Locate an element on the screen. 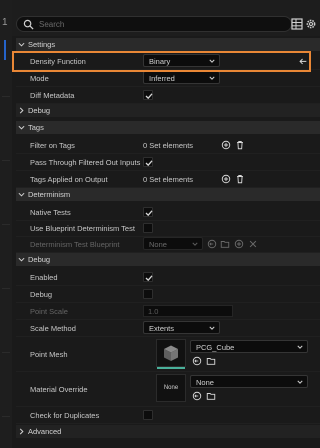 This screenshot has height=448, width=320. section-determinism: Determinism is located at coordinates (168, 194).